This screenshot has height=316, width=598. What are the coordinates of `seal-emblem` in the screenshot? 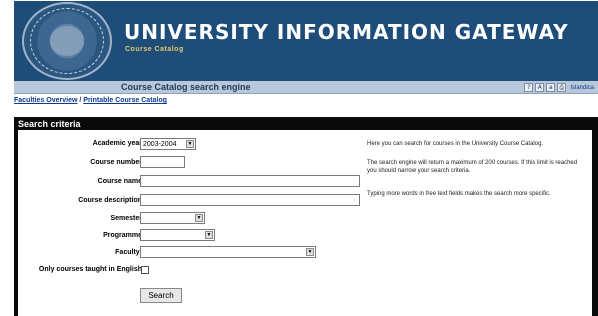 It's located at (67, 41).